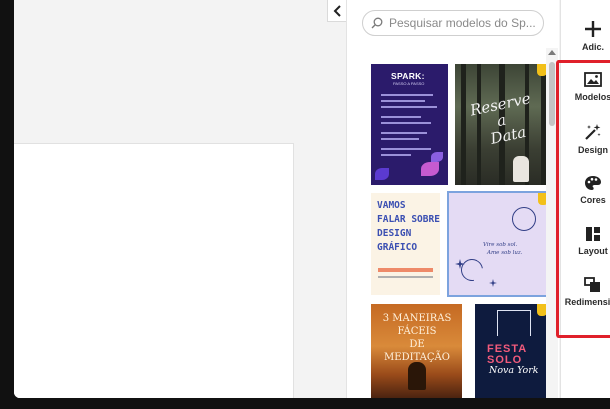  Describe the element at coordinates (408, 219) in the screenshot. I see `title-line: FALAR SOBRE` at that location.